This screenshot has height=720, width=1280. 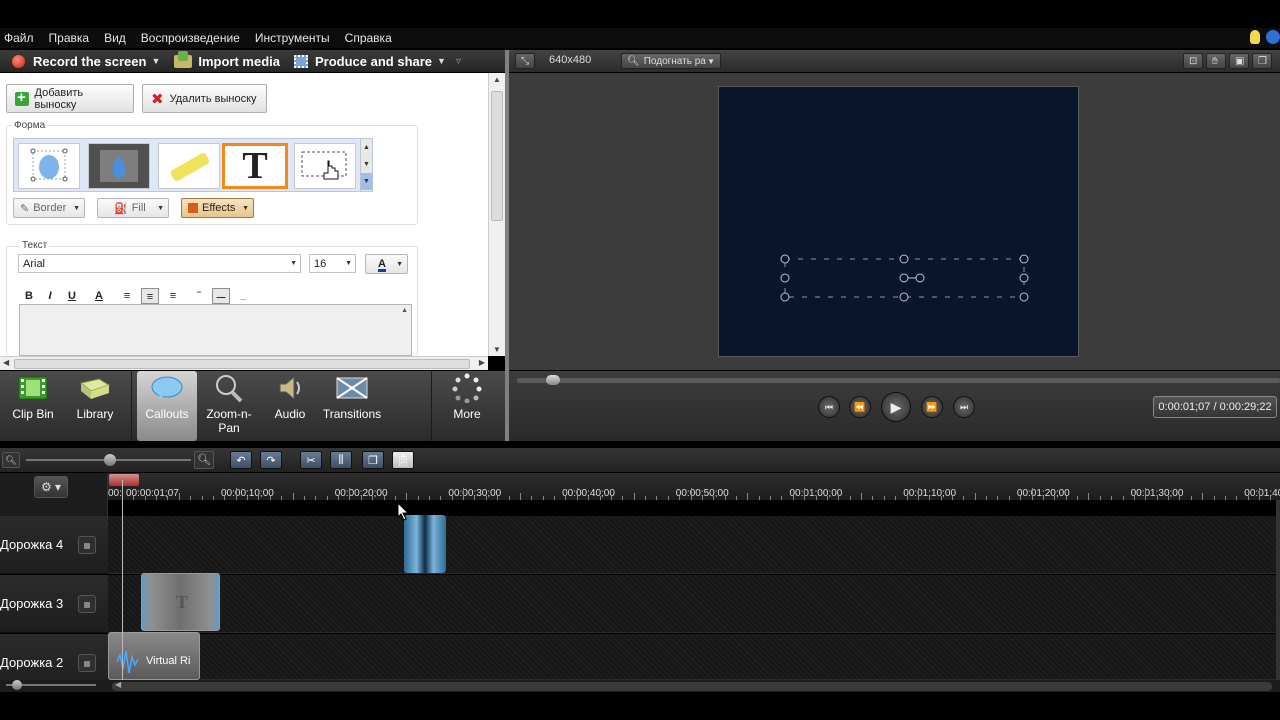 What do you see at coordinates (255, 166) in the screenshot?
I see `shape-text-option: T` at bounding box center [255, 166].